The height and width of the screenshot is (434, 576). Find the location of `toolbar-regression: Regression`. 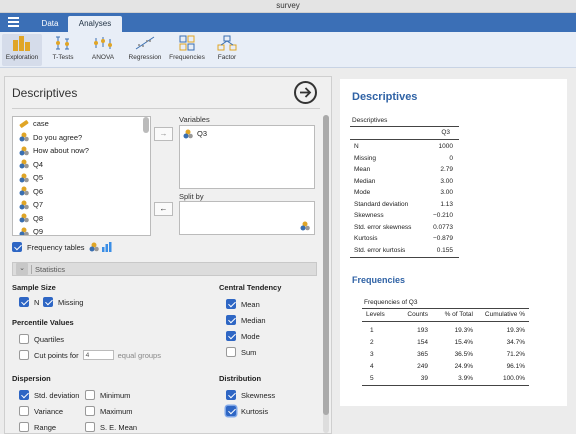

toolbar-regression: Regression is located at coordinates (145, 50).